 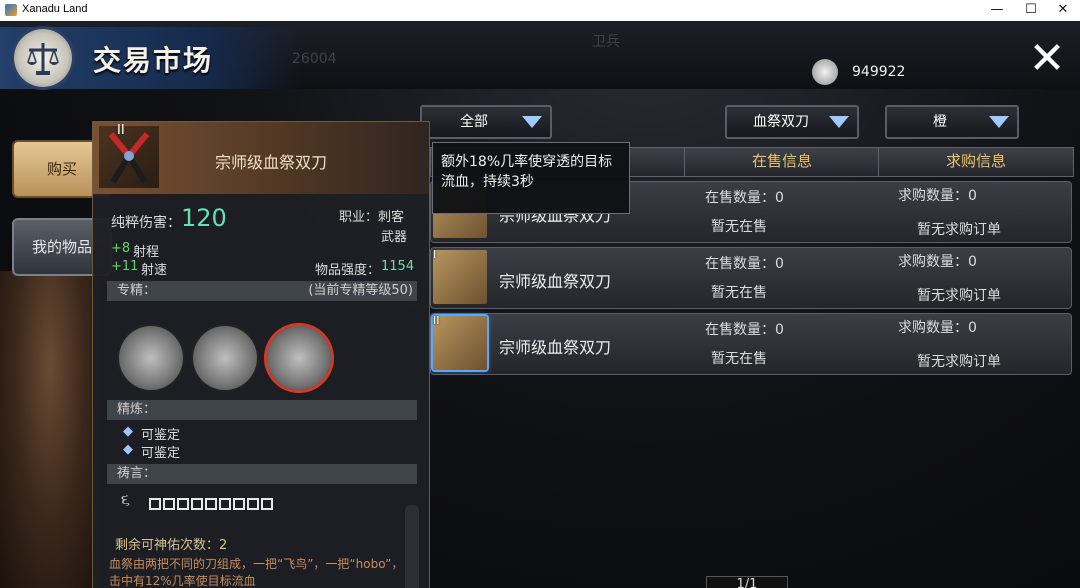 What do you see at coordinates (1063, 10) in the screenshot?
I see `close-window-button: ✕` at bounding box center [1063, 10].